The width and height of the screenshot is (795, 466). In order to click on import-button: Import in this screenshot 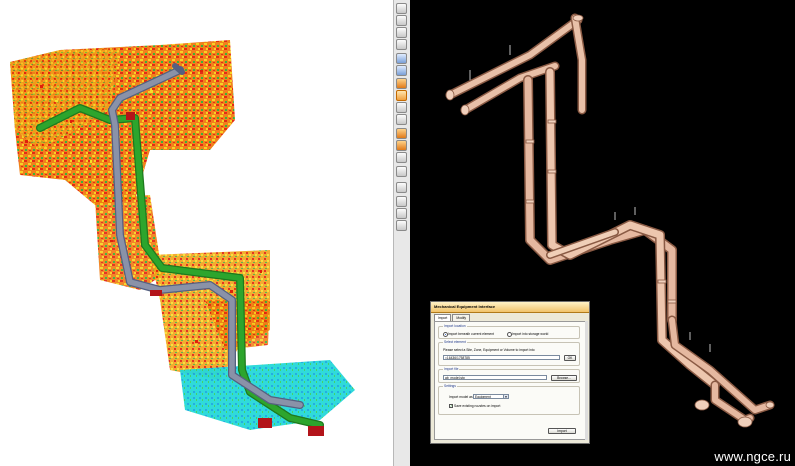, I will do `click(562, 431)`.